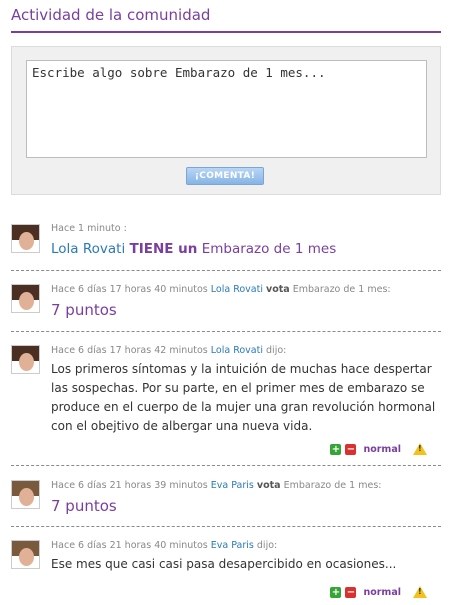 This screenshot has height=605, width=450. What do you see at coordinates (225, 176) in the screenshot?
I see `comment-button: ¡COMENTA!` at bounding box center [225, 176].